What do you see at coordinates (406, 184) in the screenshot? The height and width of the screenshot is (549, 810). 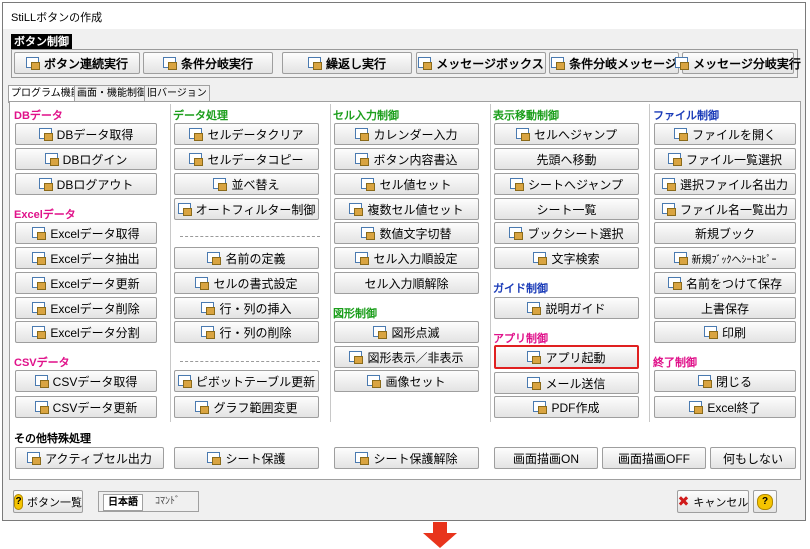 I see `btn-cell-value-set: セル値セット` at bounding box center [406, 184].